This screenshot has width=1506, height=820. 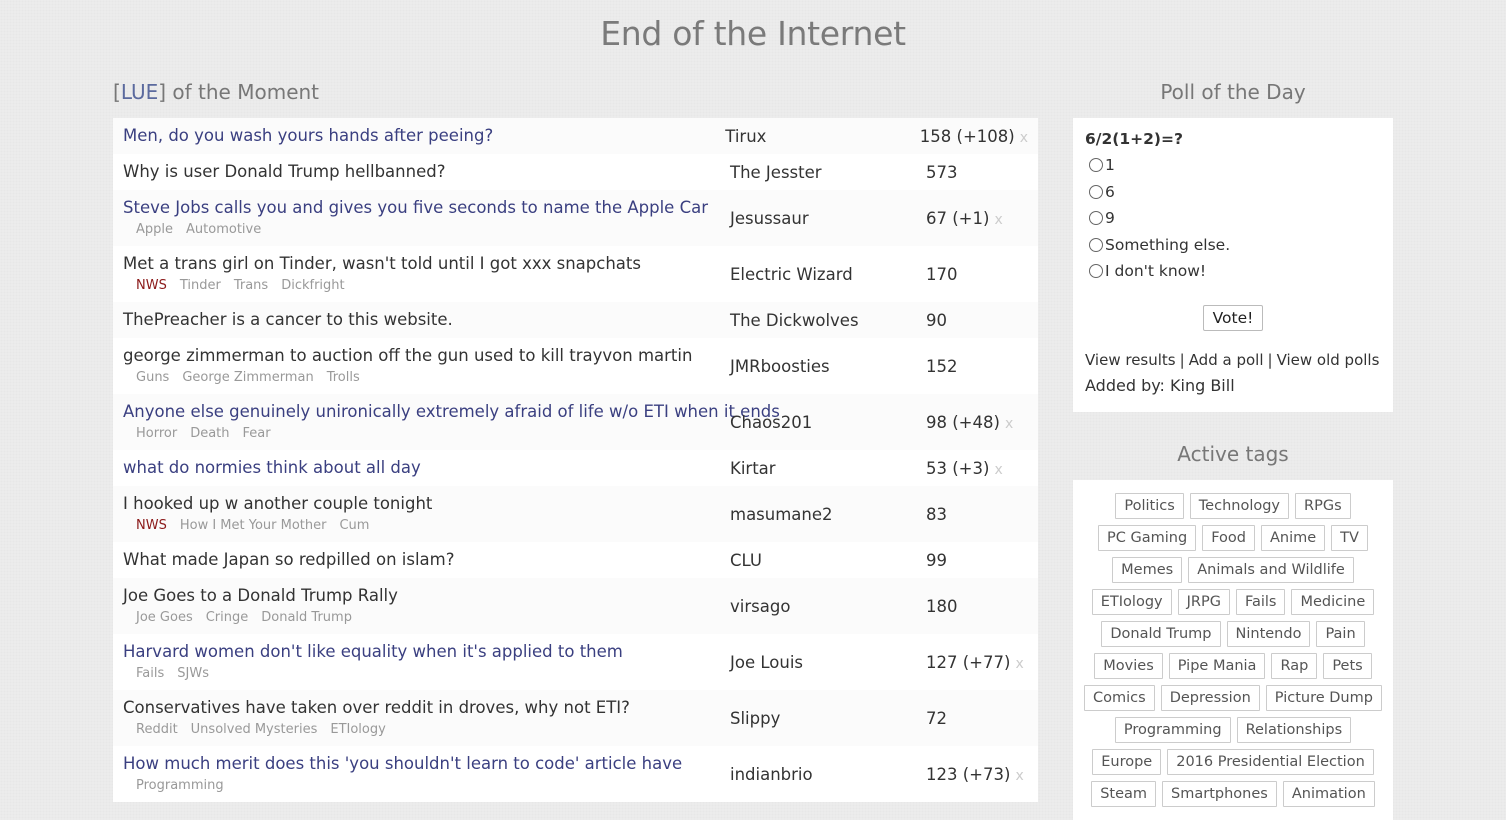 What do you see at coordinates (426, 468) in the screenshot?
I see `topic-title-link: what do normies think about all day` at bounding box center [426, 468].